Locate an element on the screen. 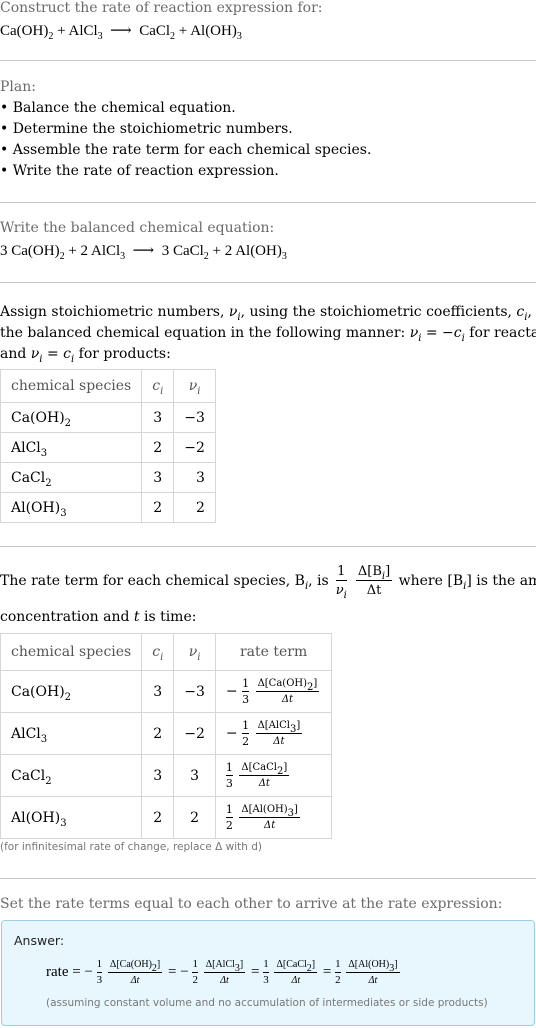 Image resolution: width=536 pixels, height=1028 pixels. table-row: CaCl2 3 3 13 Δ[CaCl2] Δt is located at coordinates (166, 775).